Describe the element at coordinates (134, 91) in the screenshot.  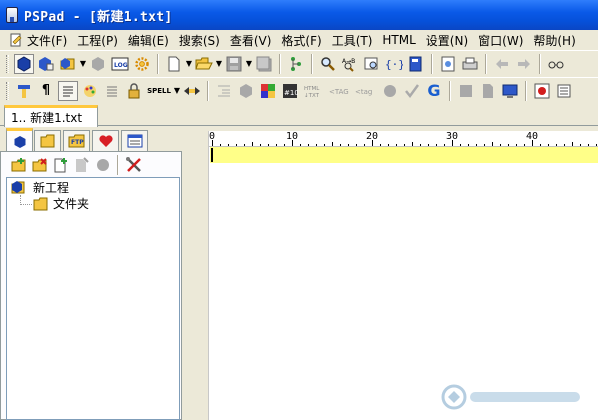
I see `lock-button` at that location.